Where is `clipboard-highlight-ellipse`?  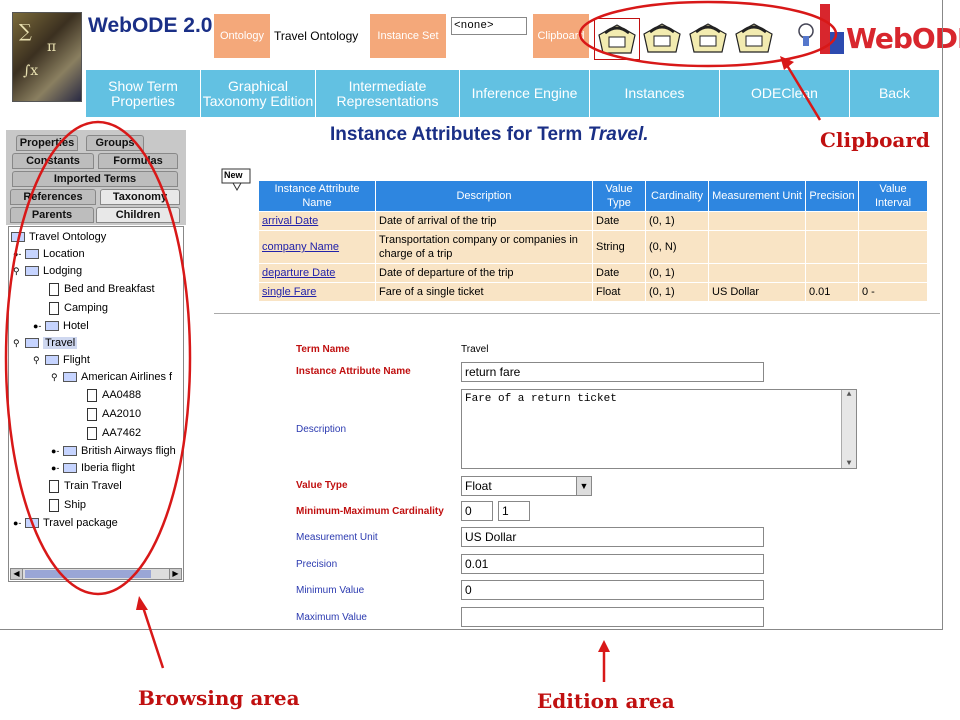 clipboard-highlight-ellipse is located at coordinates (708, 34).